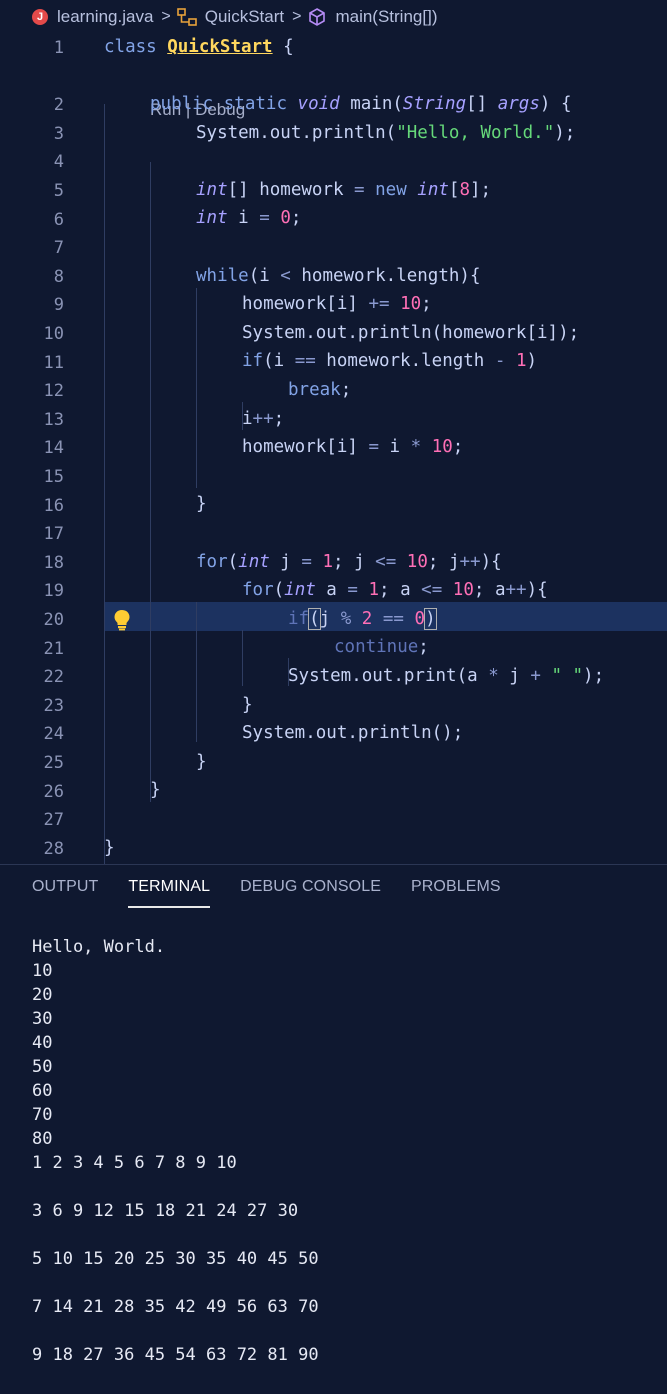 The width and height of the screenshot is (667, 1394). What do you see at coordinates (165, 1211) in the screenshot?
I see `terminal-line: 3 6 9 12 15 18 21 24 27 30` at bounding box center [165, 1211].